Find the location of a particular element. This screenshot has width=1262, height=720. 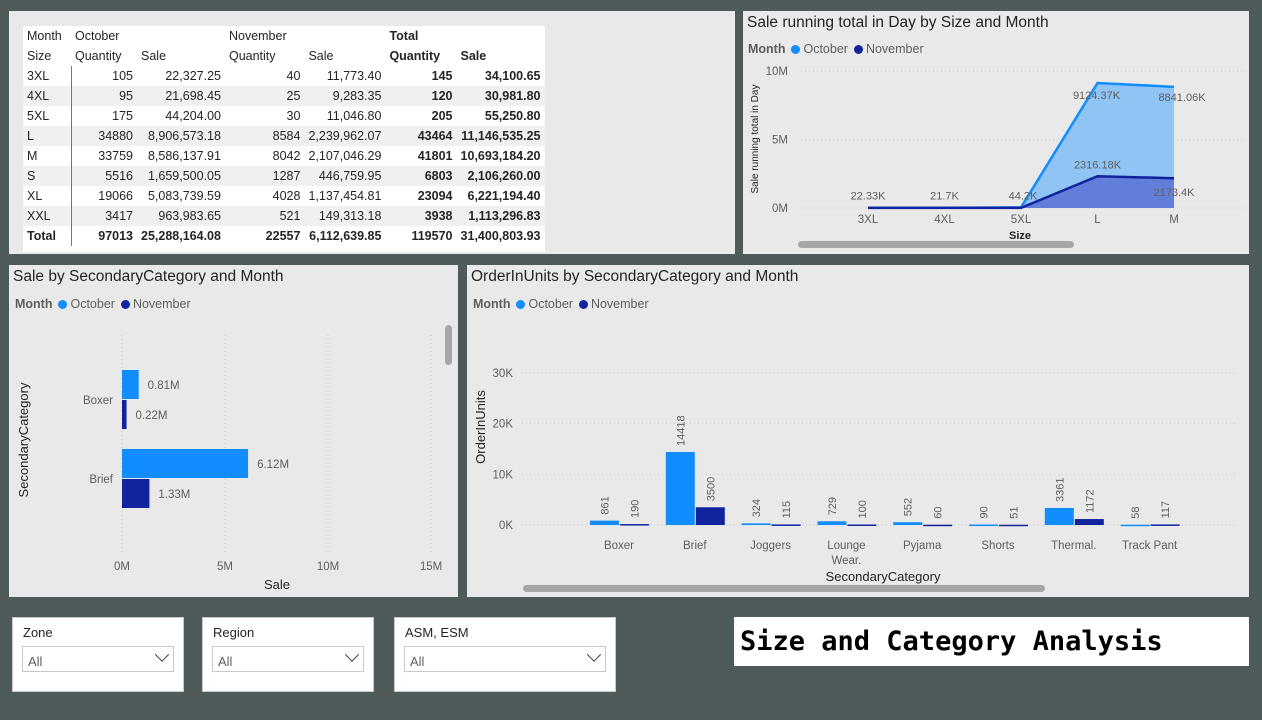

matrix-cell: 5XL is located at coordinates (47, 116).